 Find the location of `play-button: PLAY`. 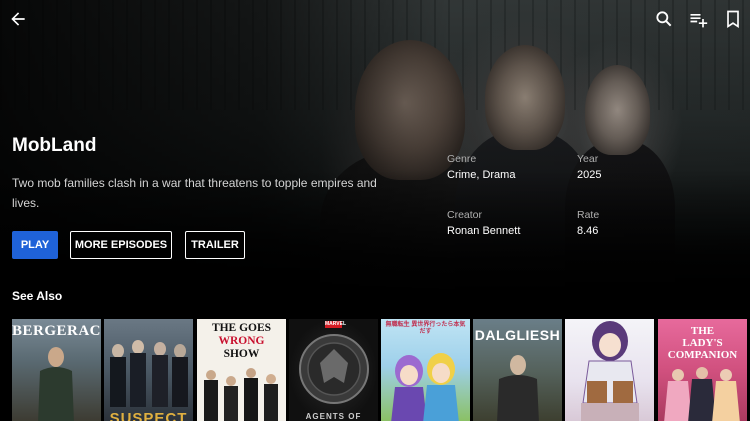

play-button: PLAY is located at coordinates (35, 245).